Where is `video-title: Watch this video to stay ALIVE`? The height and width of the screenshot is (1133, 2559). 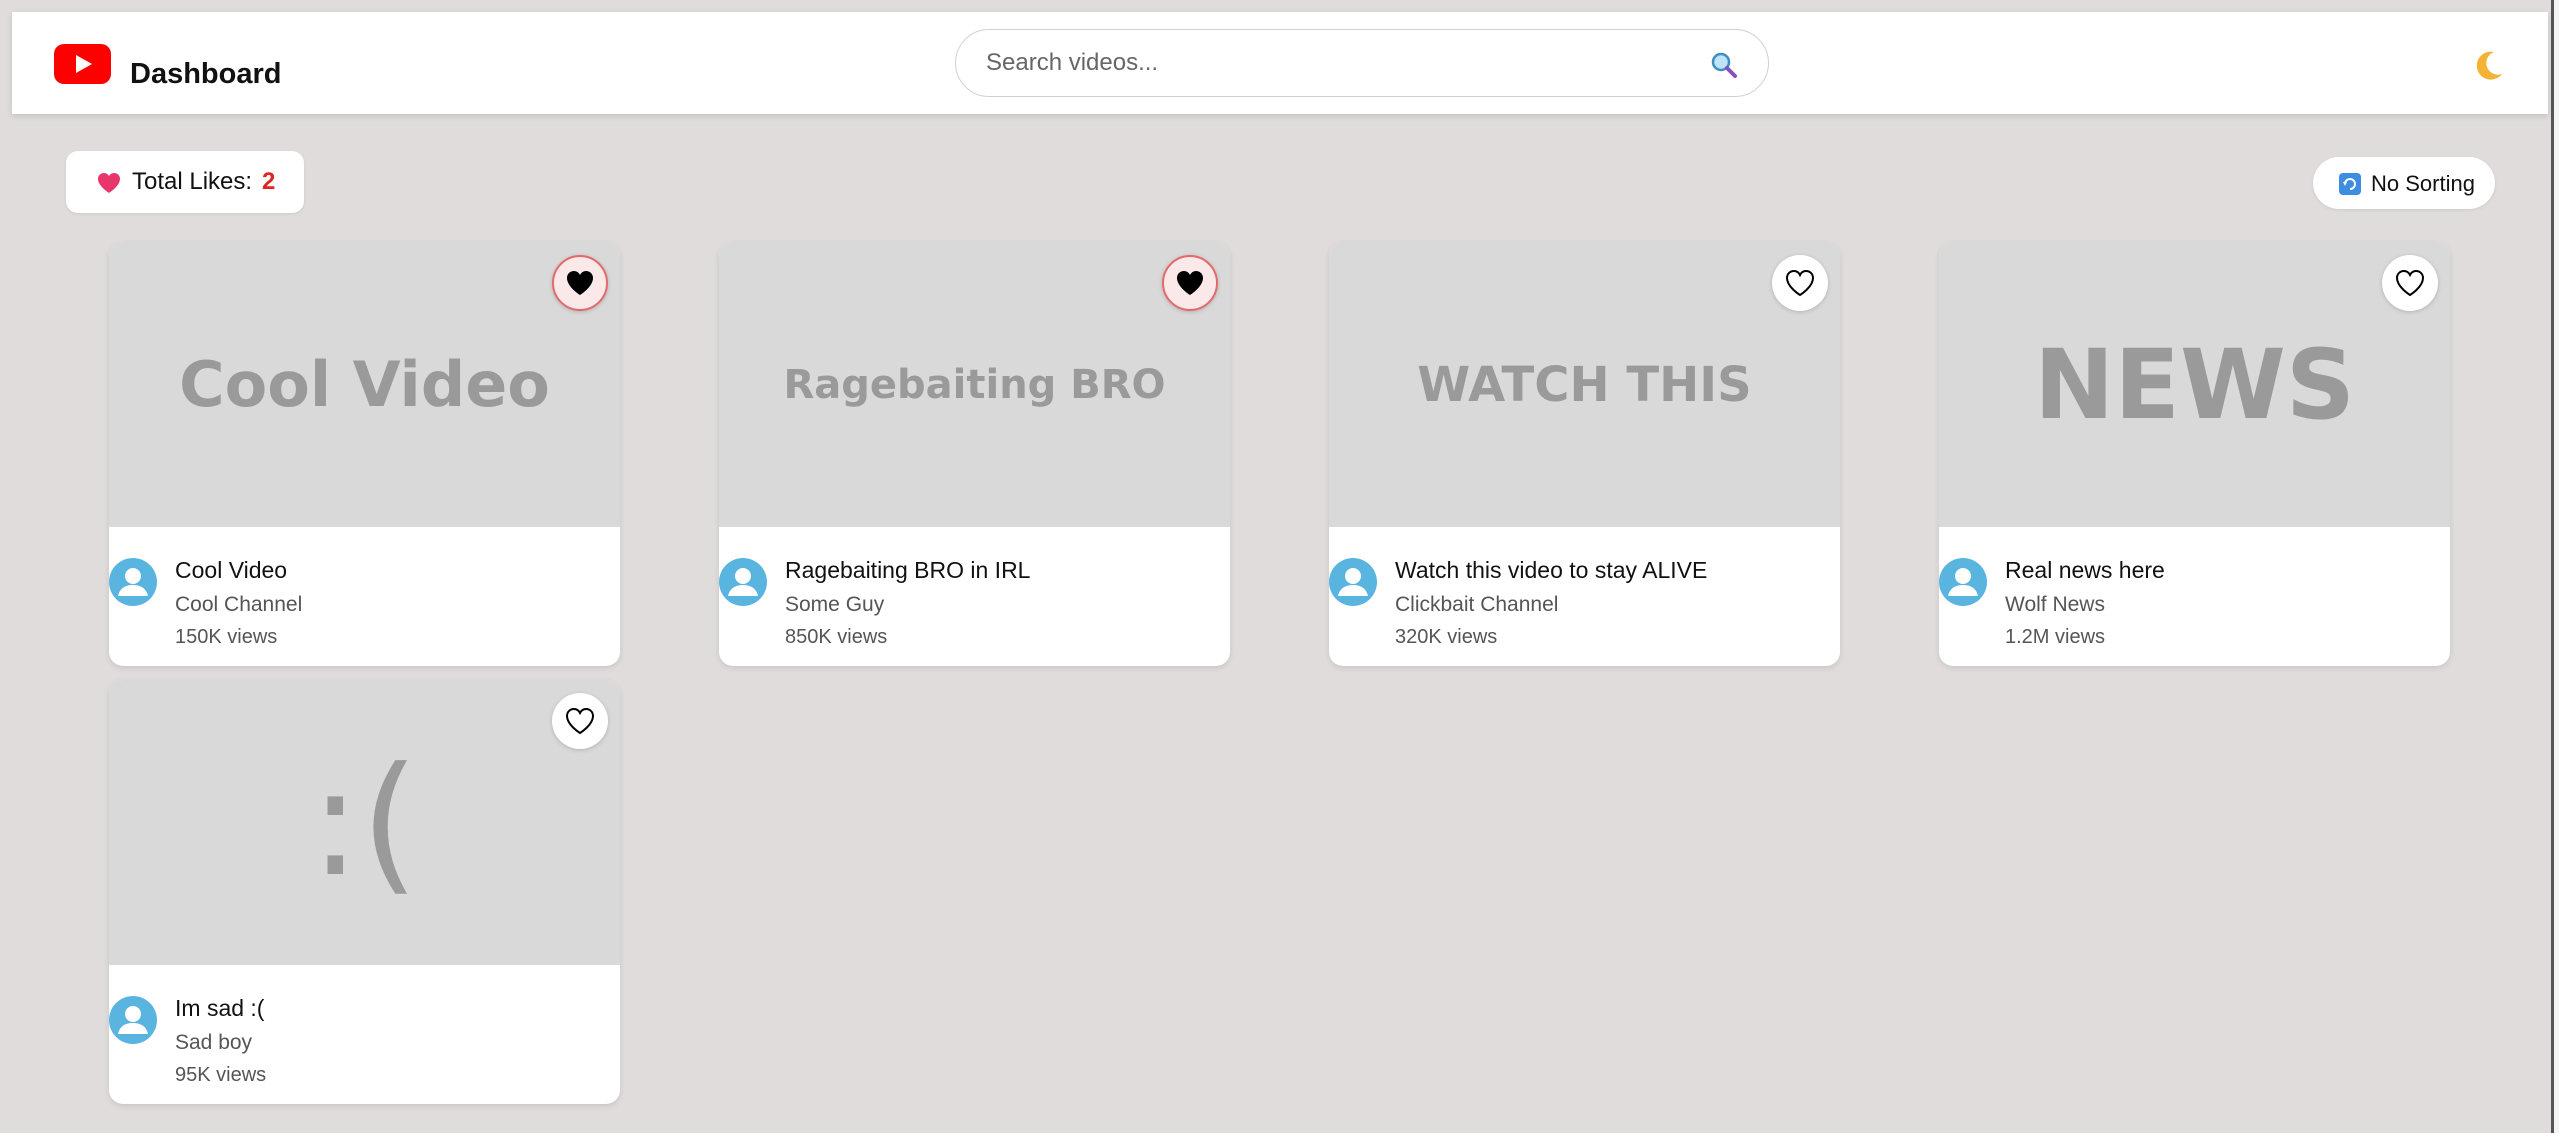 video-title: Watch this video to stay ALIVE is located at coordinates (1551, 570).